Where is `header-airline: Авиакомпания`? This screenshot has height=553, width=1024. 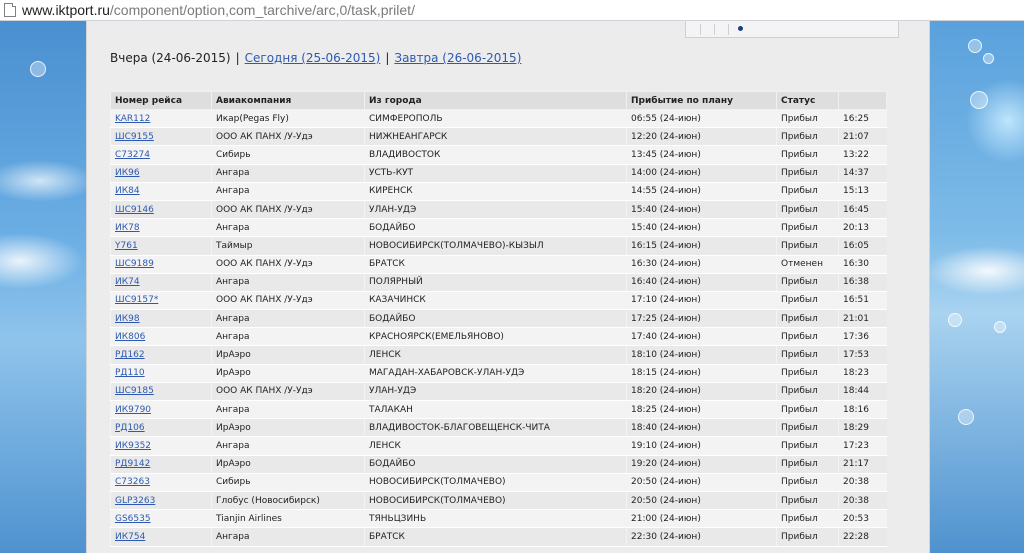 header-airline: Авиакомпания is located at coordinates (288, 100).